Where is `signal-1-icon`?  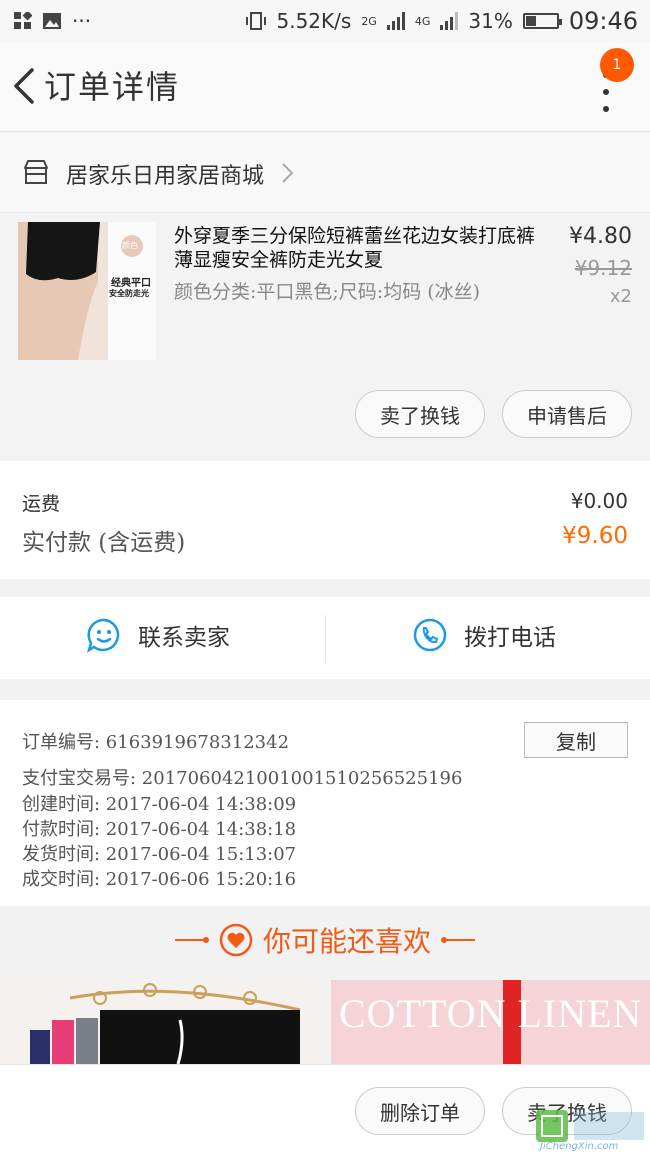
signal-1-icon is located at coordinates (395, 21).